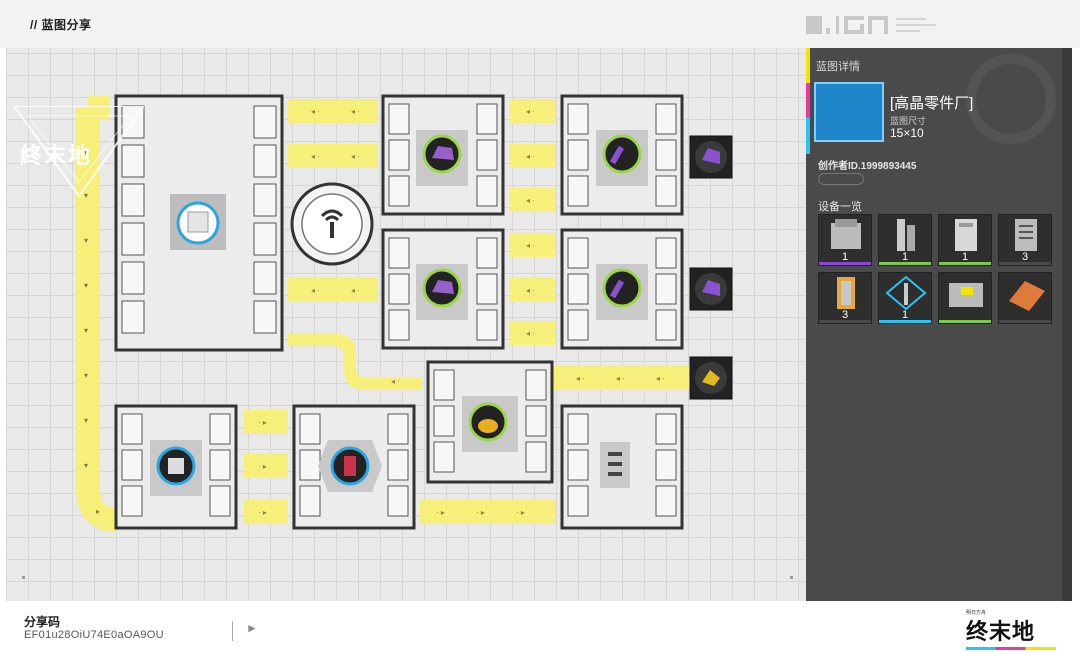 This screenshot has height=652, width=1080. Describe the element at coordinates (407, 577) in the screenshot. I see `corner-markers` at that location.